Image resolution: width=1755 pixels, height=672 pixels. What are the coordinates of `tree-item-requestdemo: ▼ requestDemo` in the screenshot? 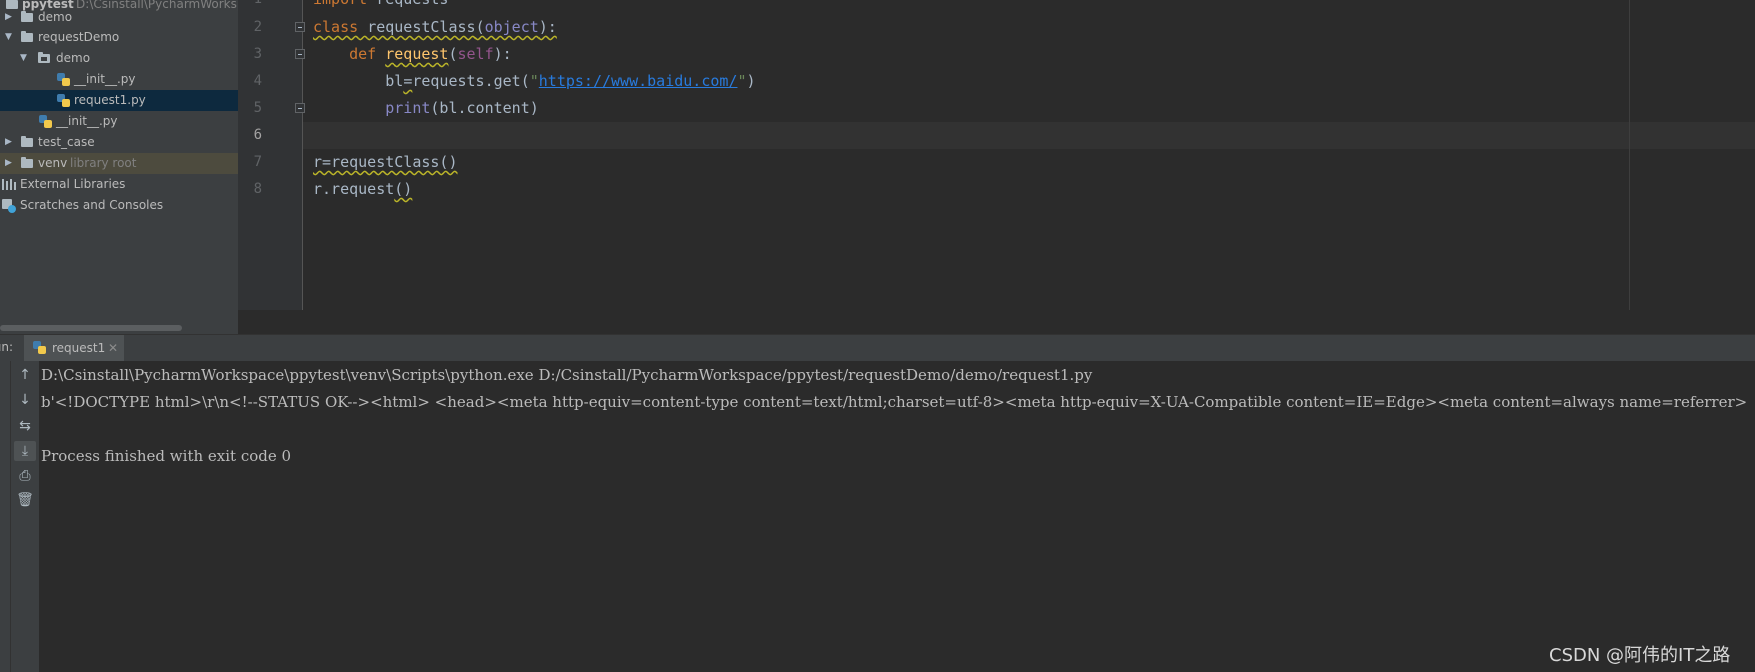 It's located at (119, 37).